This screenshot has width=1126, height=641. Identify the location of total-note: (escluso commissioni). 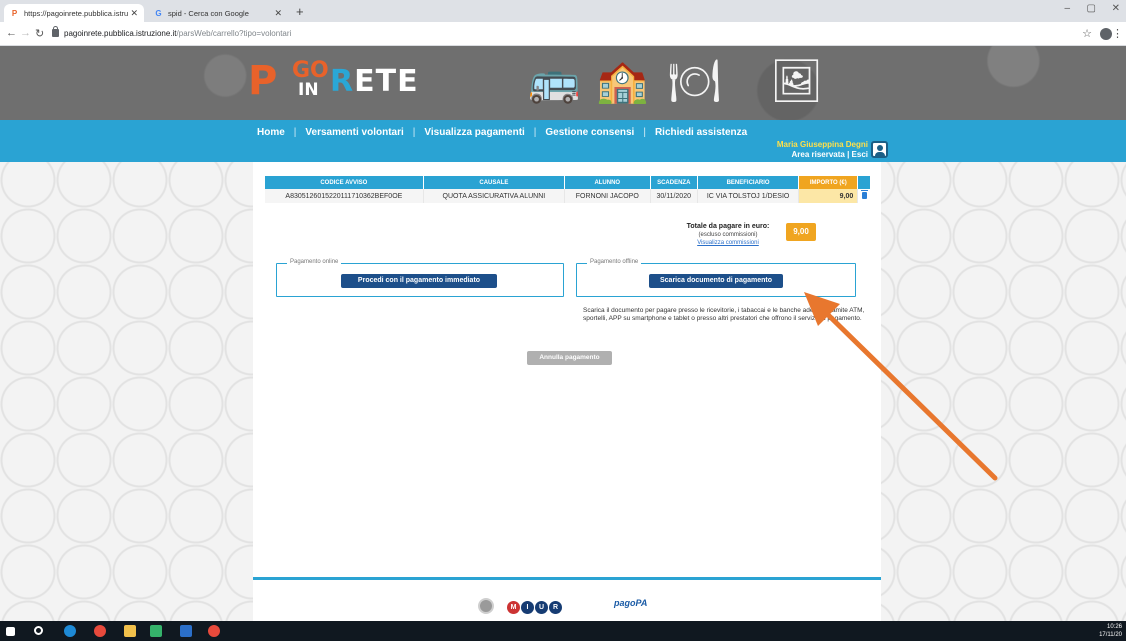
(728, 235).